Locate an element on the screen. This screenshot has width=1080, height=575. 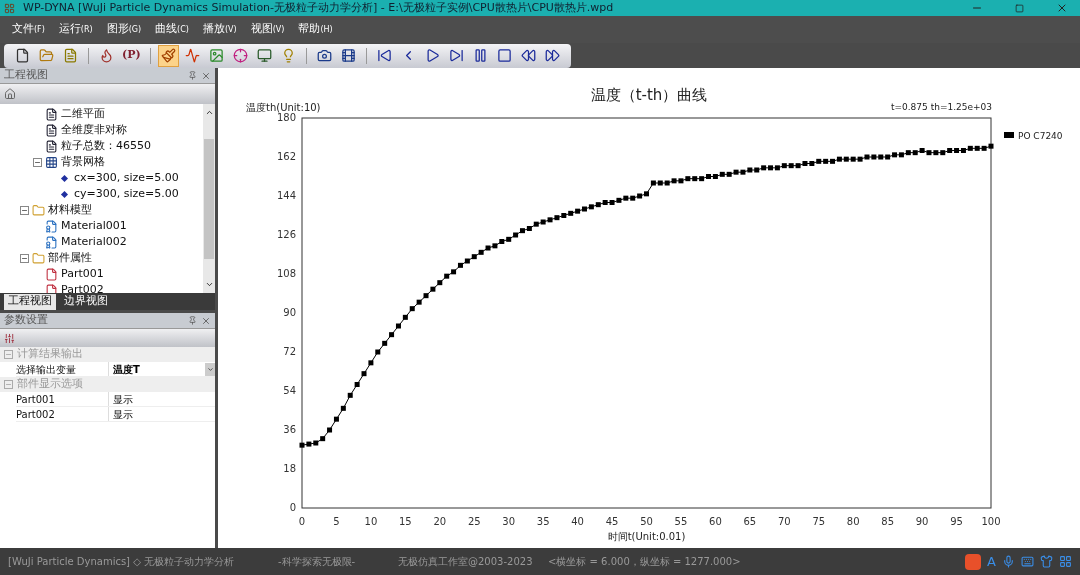
menu-item: 帮助(H) is located at coordinates (315, 29).